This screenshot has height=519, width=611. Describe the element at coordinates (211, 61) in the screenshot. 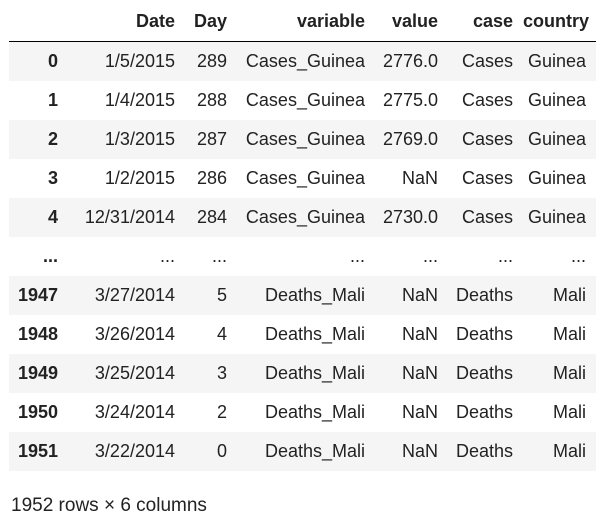

I see `cell-day: 289` at that location.